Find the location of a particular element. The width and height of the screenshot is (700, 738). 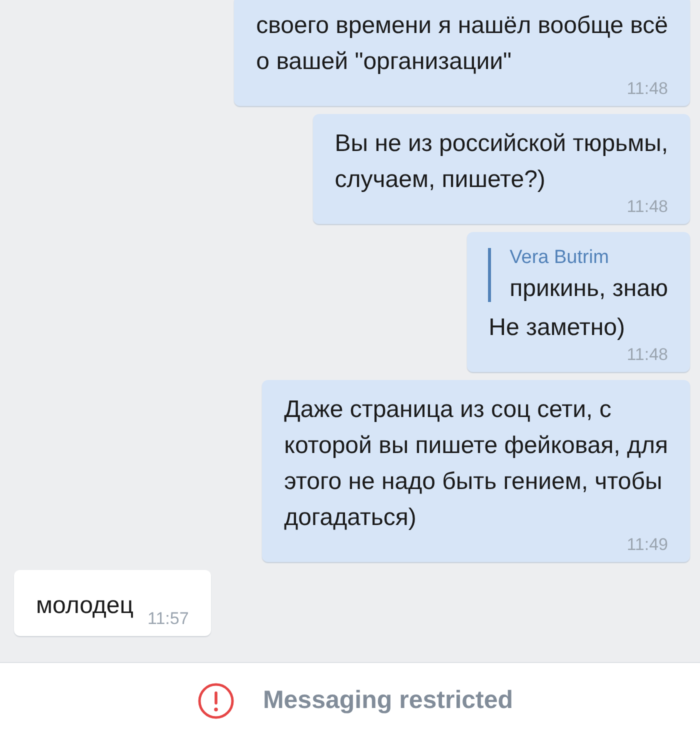

message-text: своего времени я нашёл вообще всё о вашей "организации" is located at coordinates (462, 44).